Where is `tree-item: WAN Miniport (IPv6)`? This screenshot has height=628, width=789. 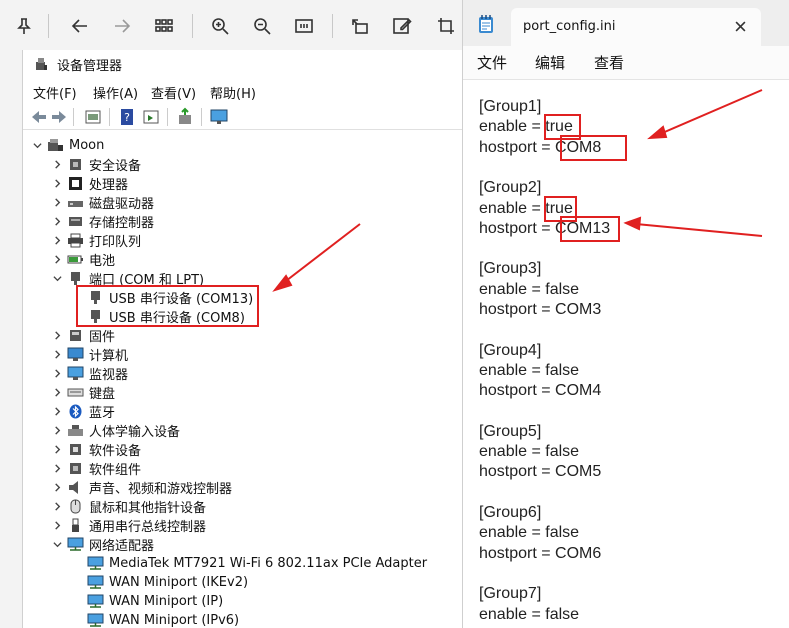 tree-item: WAN Miniport (IPv6) is located at coordinates (163, 619).